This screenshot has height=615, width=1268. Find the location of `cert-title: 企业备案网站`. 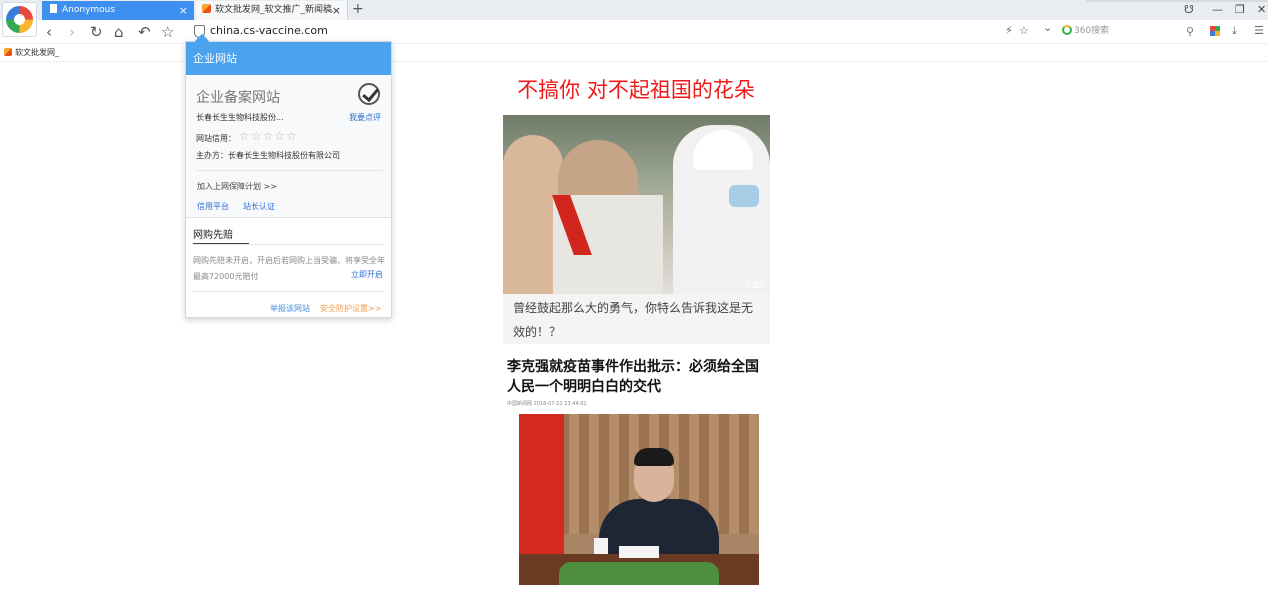

cert-title: 企业备案网站 is located at coordinates (238, 98).